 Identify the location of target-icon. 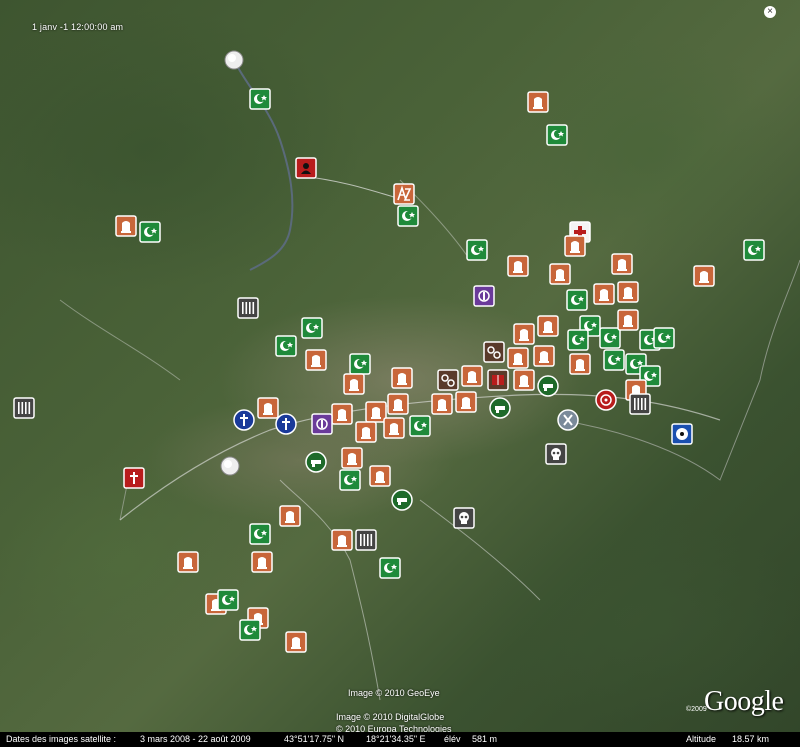
(606, 400).